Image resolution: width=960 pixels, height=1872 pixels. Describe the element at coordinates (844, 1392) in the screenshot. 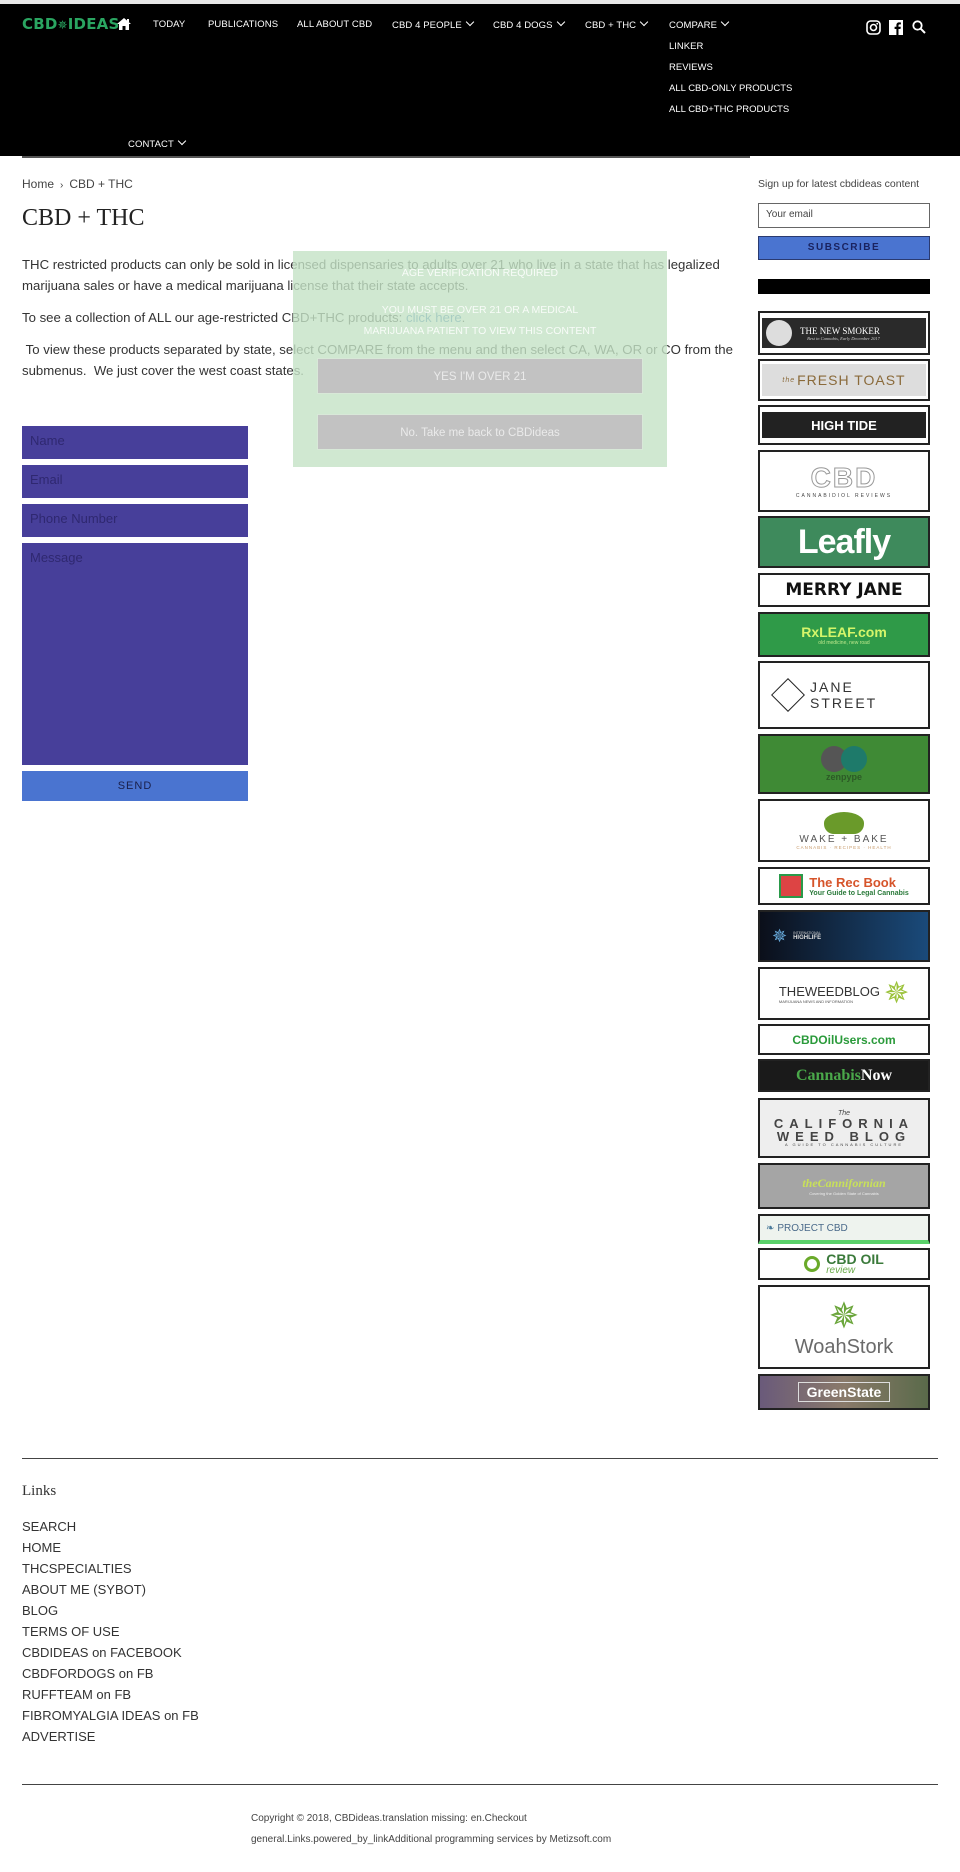

I see `banner-greenstate: GreenState` at that location.